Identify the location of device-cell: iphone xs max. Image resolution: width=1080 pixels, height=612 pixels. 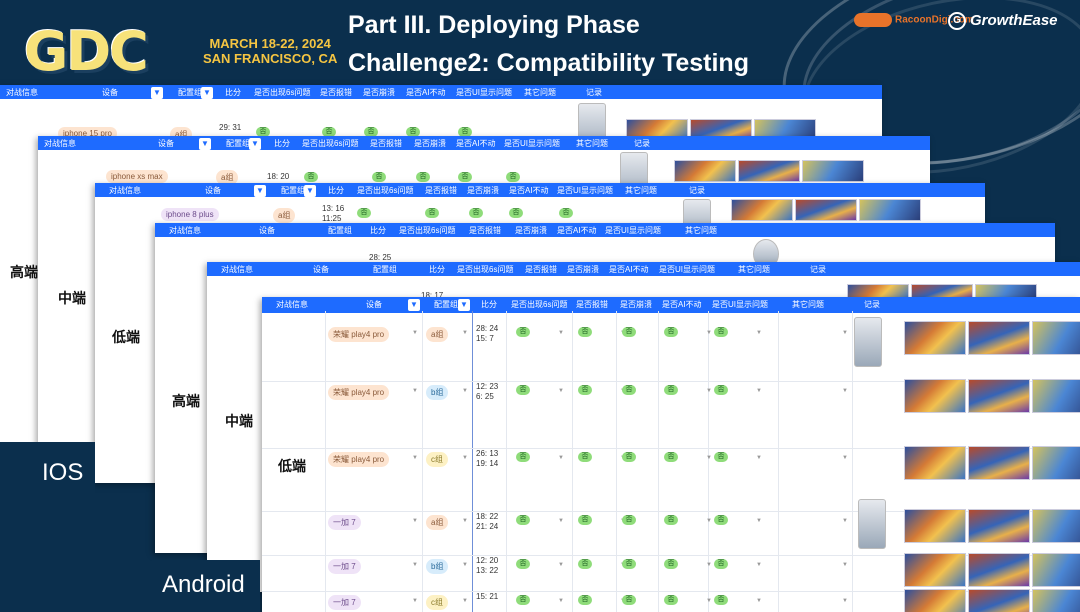
(137, 176).